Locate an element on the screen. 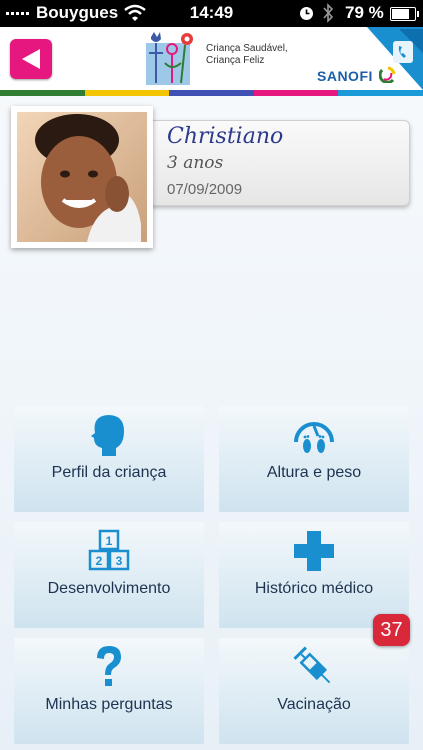 The image size is (423, 750). logo-text: Criança Saudável, Criança Feliz is located at coordinates (247, 55).